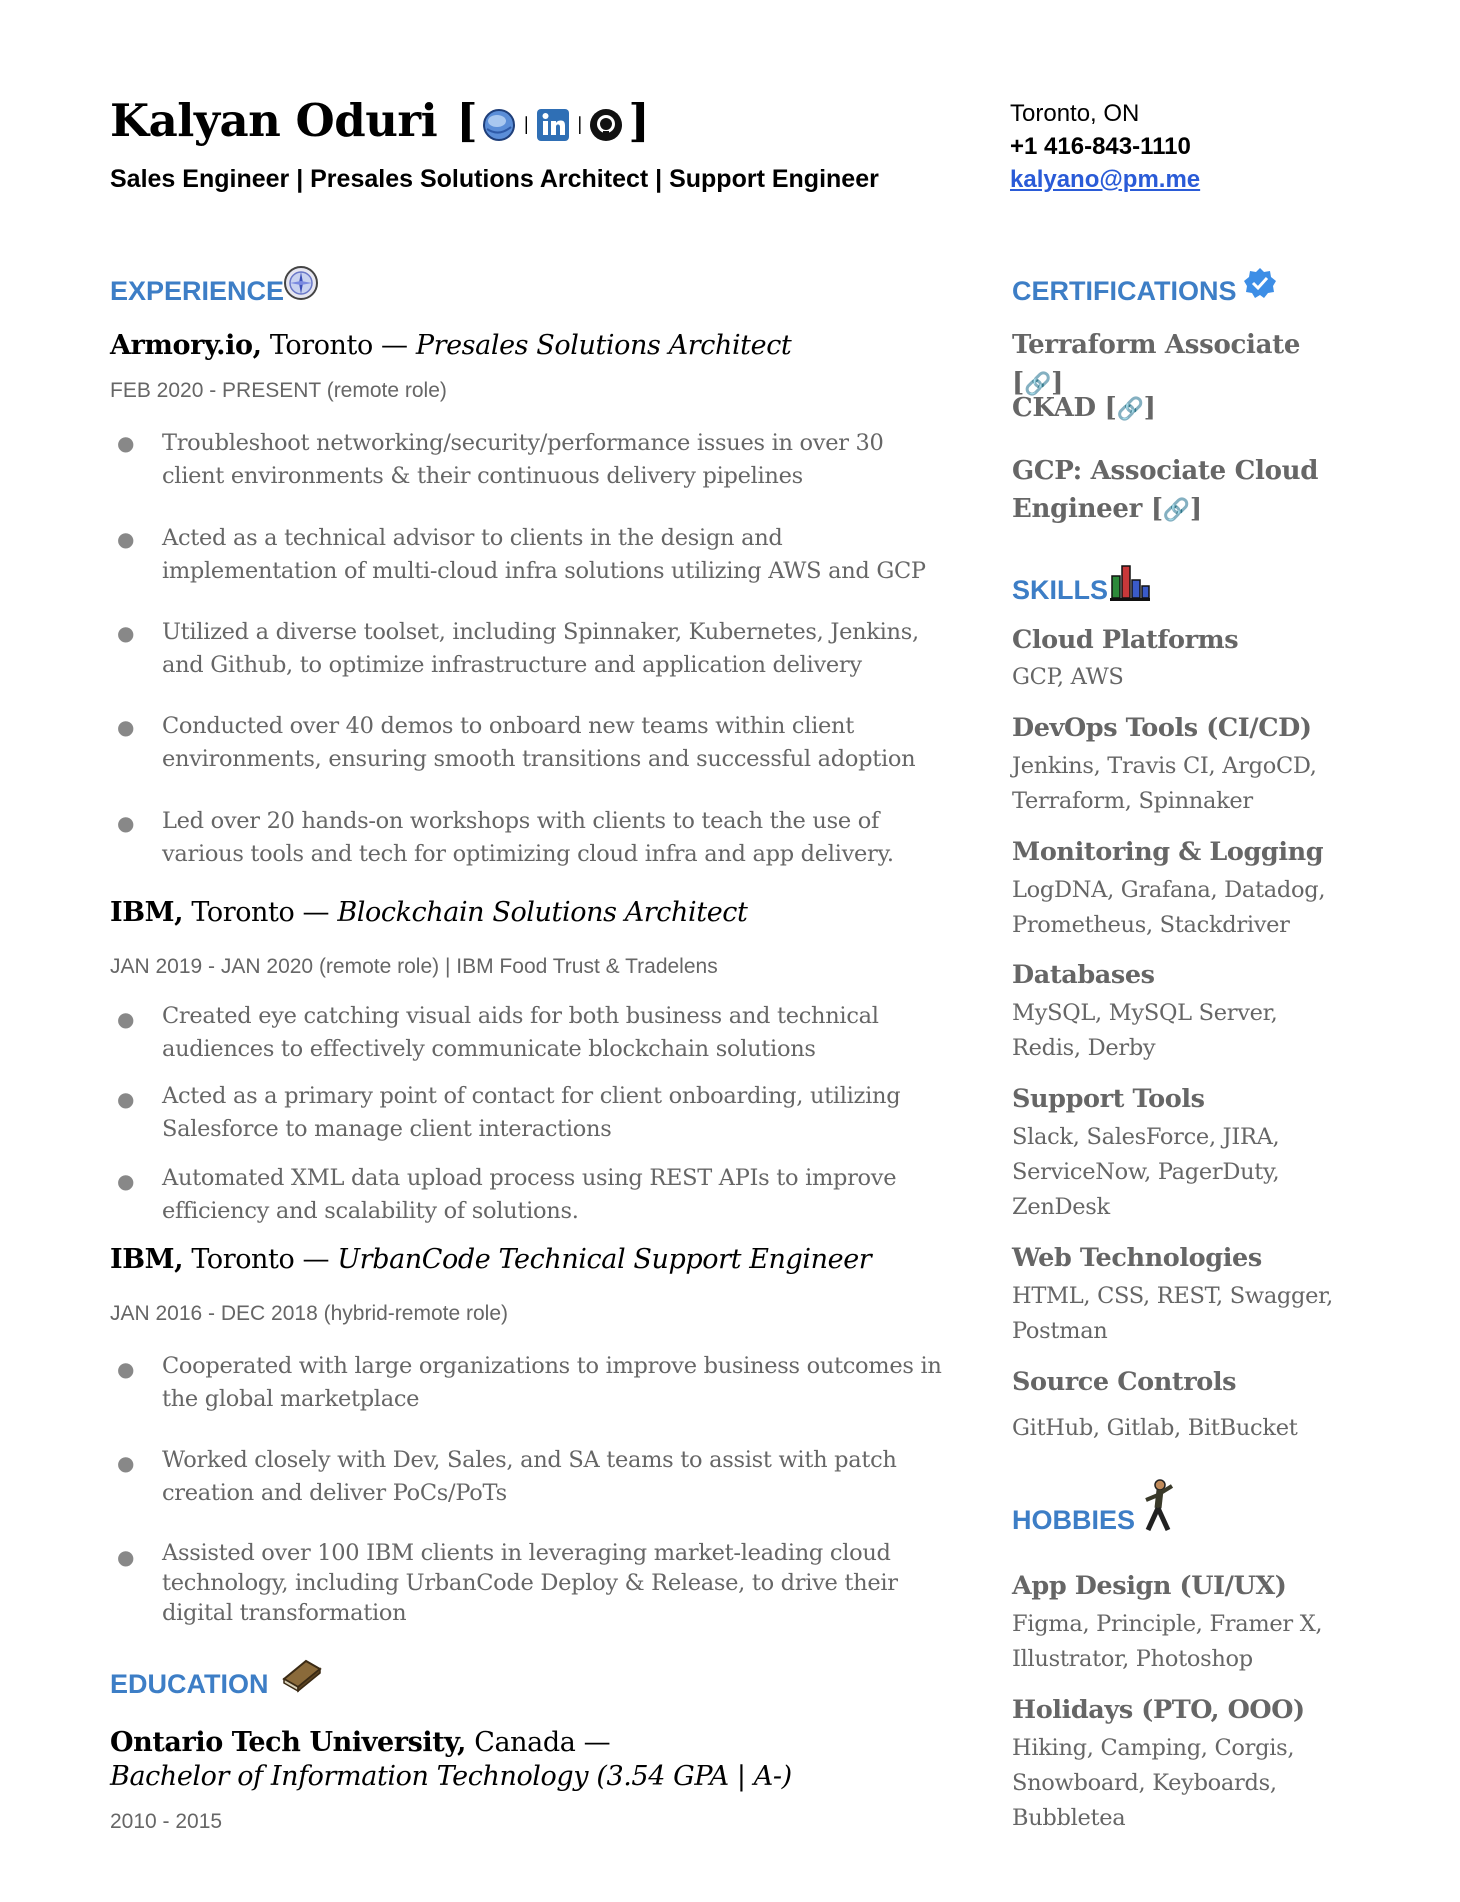  What do you see at coordinates (1130, 584) in the screenshot?
I see `bar-chart-icon` at bounding box center [1130, 584].